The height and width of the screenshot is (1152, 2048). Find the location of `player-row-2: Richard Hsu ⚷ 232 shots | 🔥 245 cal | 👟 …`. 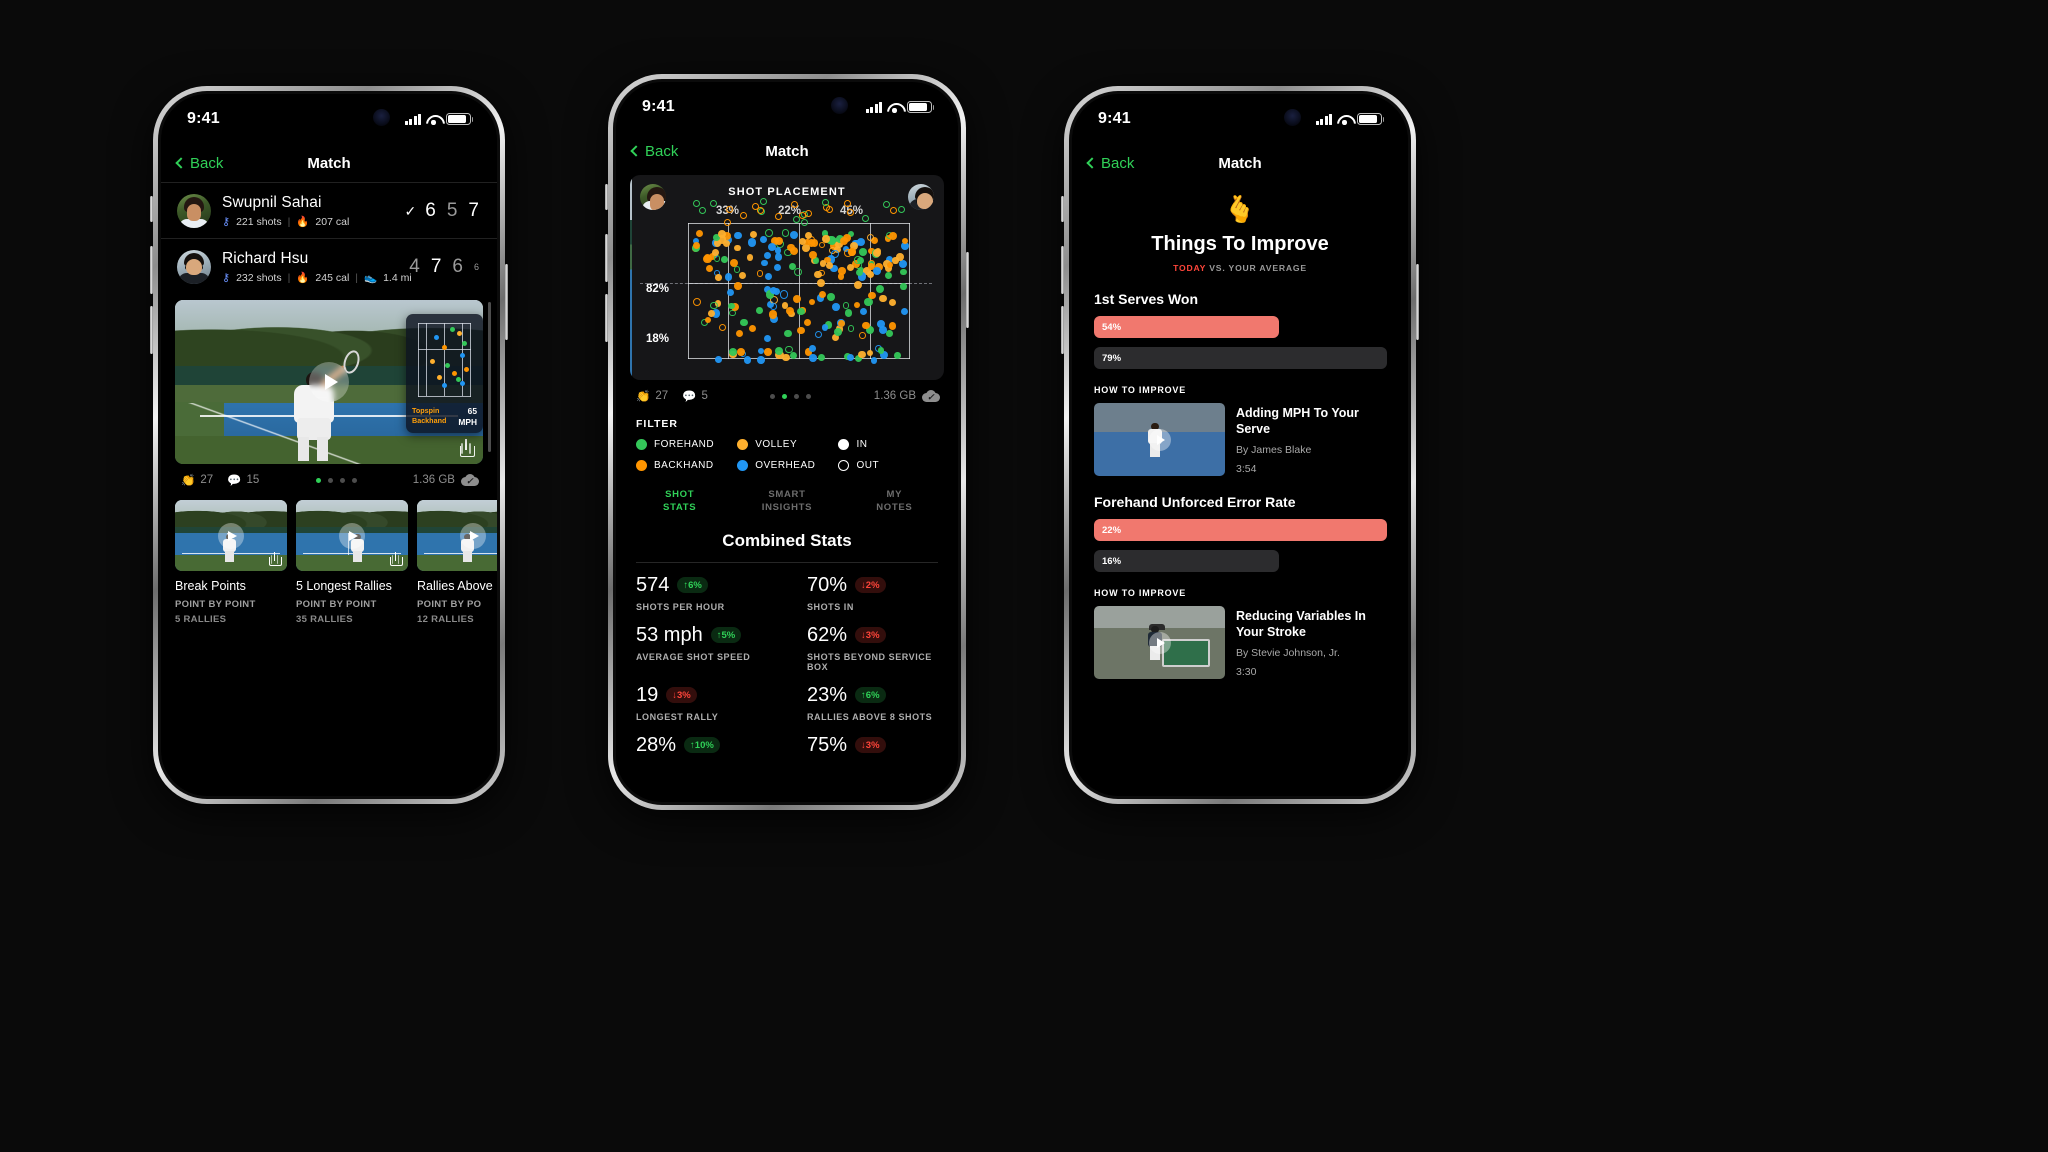

player-row-2: Richard Hsu ⚷ 232 shots | 🔥 245 cal | 👟 … is located at coordinates (329, 266).